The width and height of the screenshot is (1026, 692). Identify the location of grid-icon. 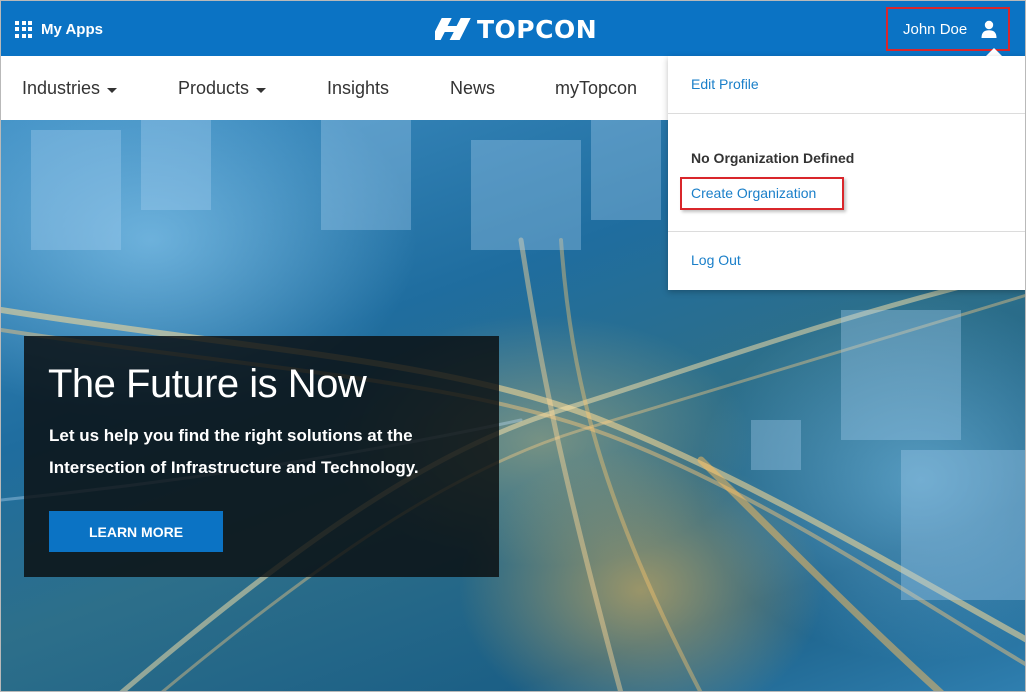
(23, 29).